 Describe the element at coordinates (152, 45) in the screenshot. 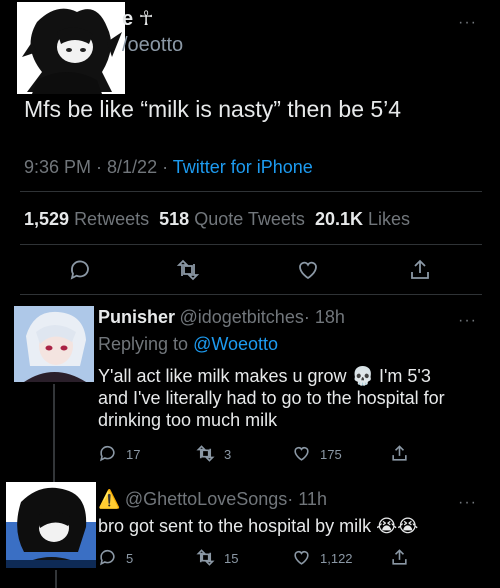

I see `author-handle: /oeotto` at that location.